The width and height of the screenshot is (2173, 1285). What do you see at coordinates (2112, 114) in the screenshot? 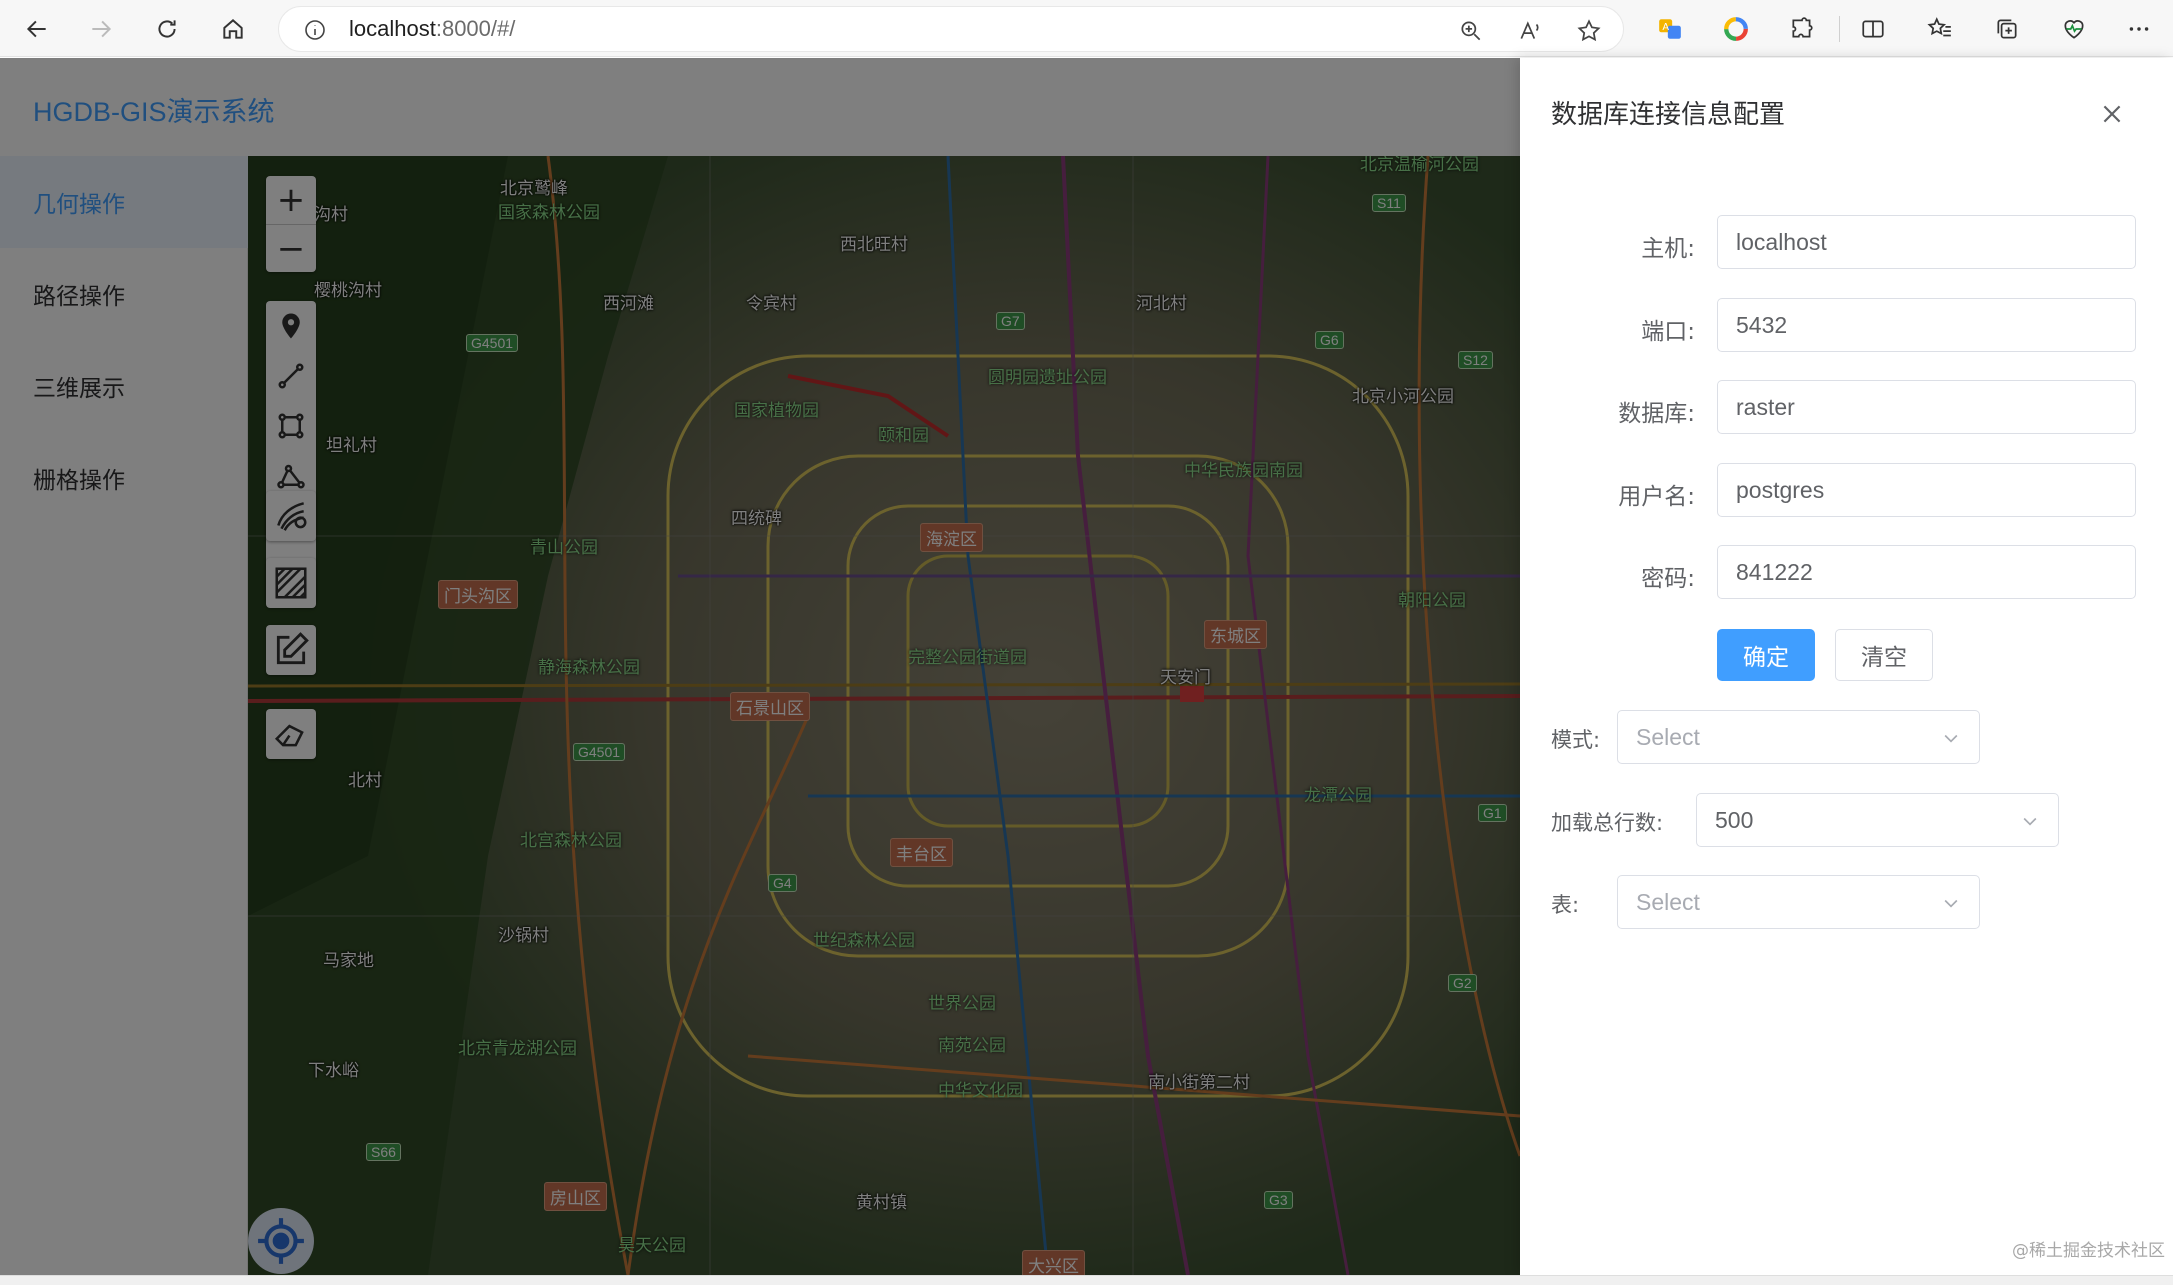
I see `close-icon` at bounding box center [2112, 114].